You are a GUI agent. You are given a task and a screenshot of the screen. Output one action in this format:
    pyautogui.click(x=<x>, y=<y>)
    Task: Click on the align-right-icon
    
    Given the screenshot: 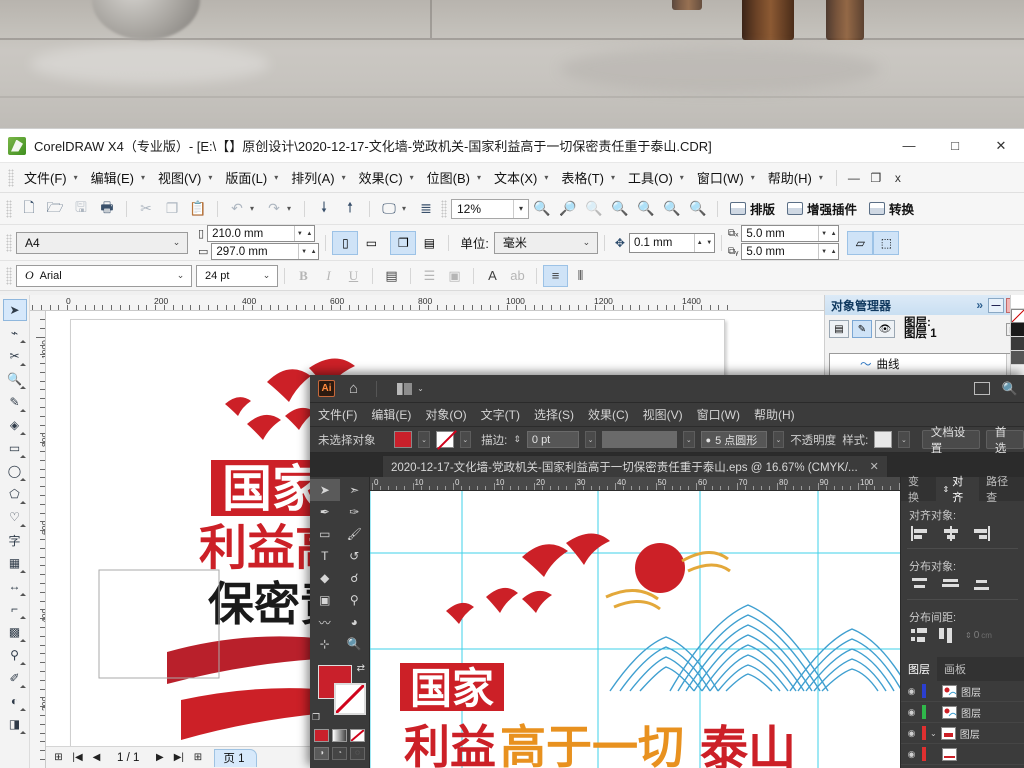 What is the action you would take?
    pyautogui.click(x=981, y=533)
    